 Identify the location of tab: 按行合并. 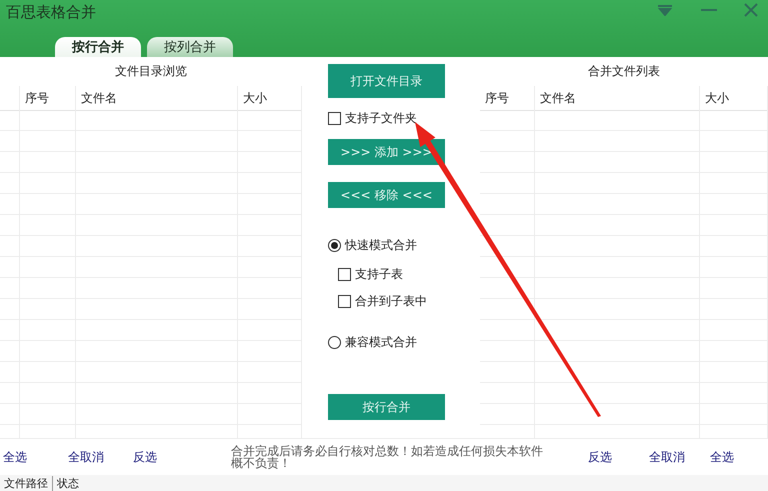
(98, 47).